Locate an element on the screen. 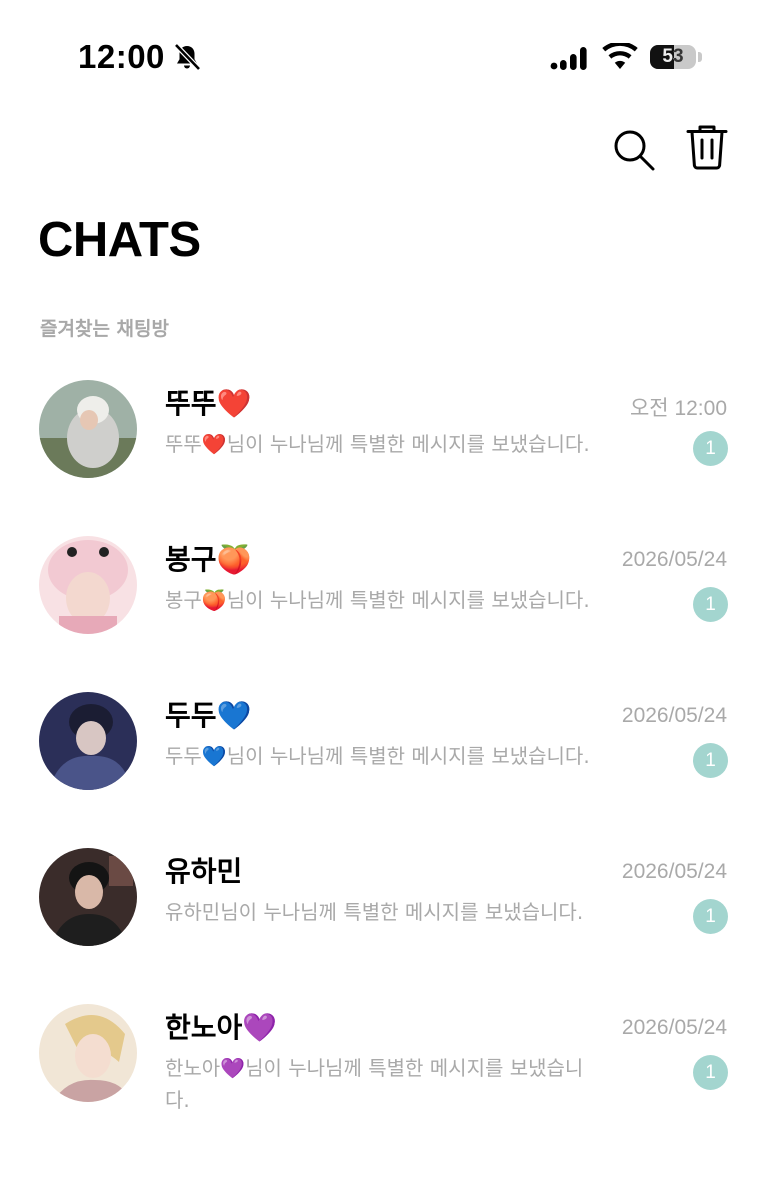 Image resolution: width=767 pixels, height=1200 pixels. wifi-icon is located at coordinates (620, 56).